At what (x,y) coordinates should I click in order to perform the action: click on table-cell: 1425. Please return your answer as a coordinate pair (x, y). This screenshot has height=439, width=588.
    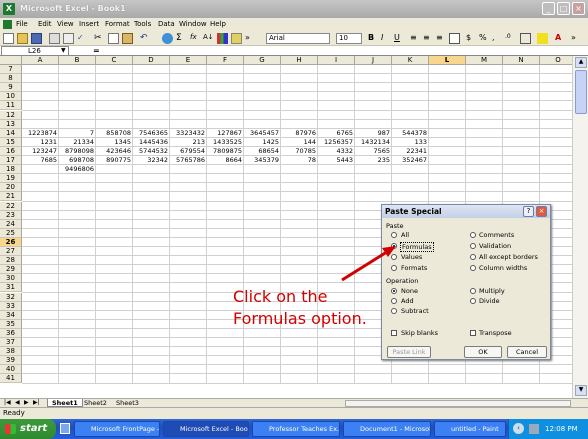
    Looking at the image, I should click on (262, 142).